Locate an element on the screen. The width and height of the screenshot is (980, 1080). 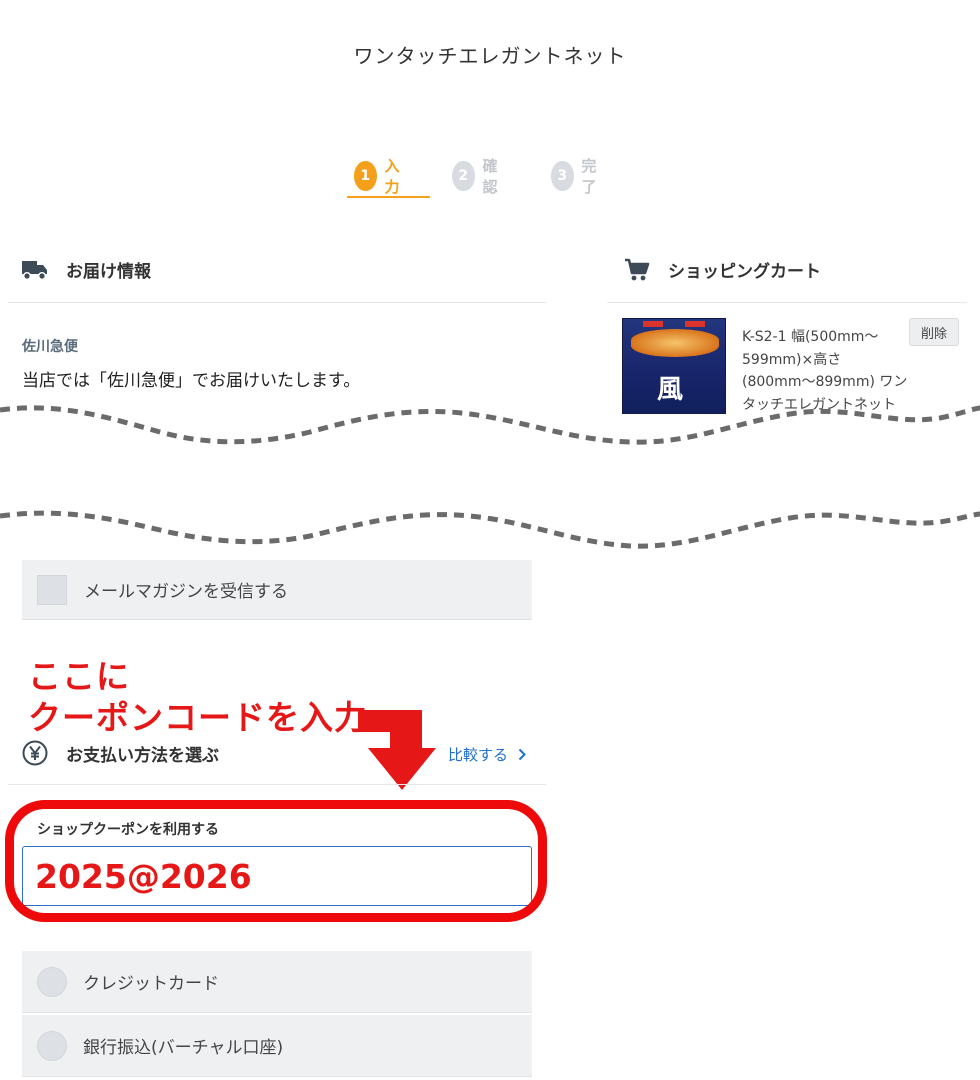
annotation-arrow-icon is located at coordinates (397, 750).